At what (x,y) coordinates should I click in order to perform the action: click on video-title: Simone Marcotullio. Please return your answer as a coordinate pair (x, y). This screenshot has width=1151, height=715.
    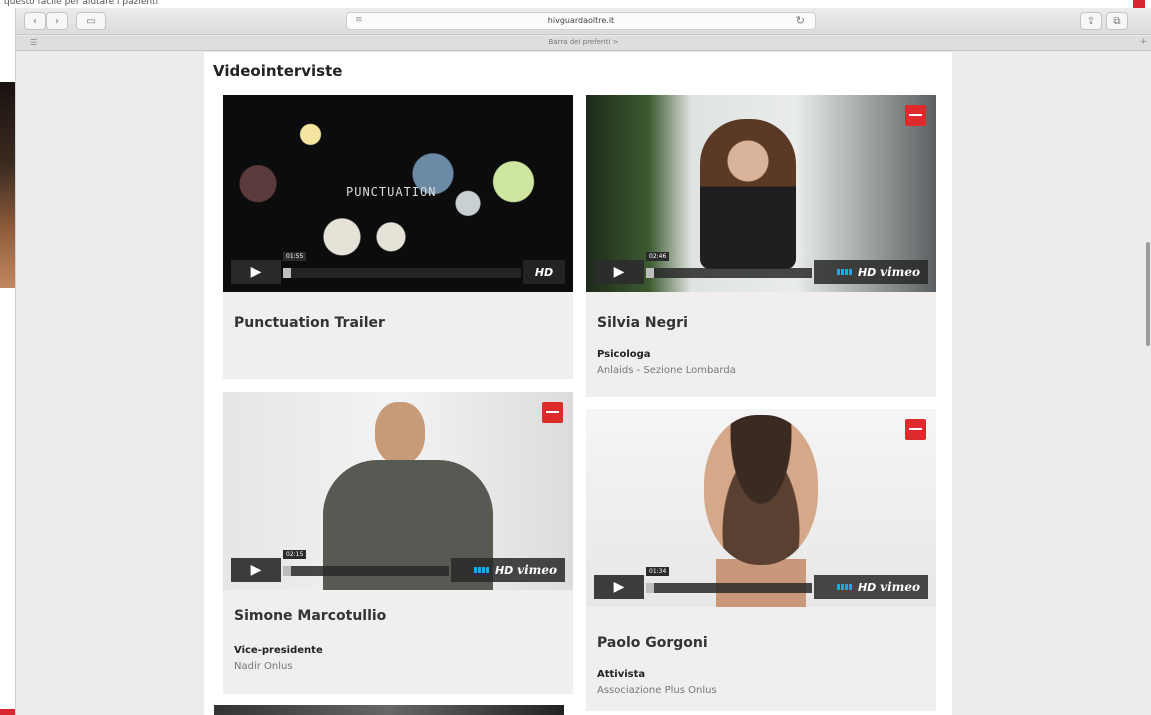
    Looking at the image, I should click on (310, 616).